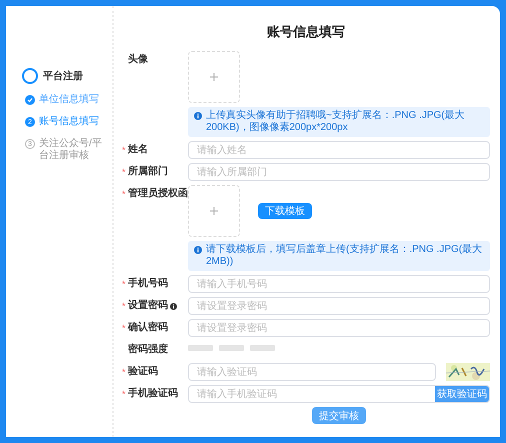  I want to click on input-field: 请输入所属部门, so click(339, 172).